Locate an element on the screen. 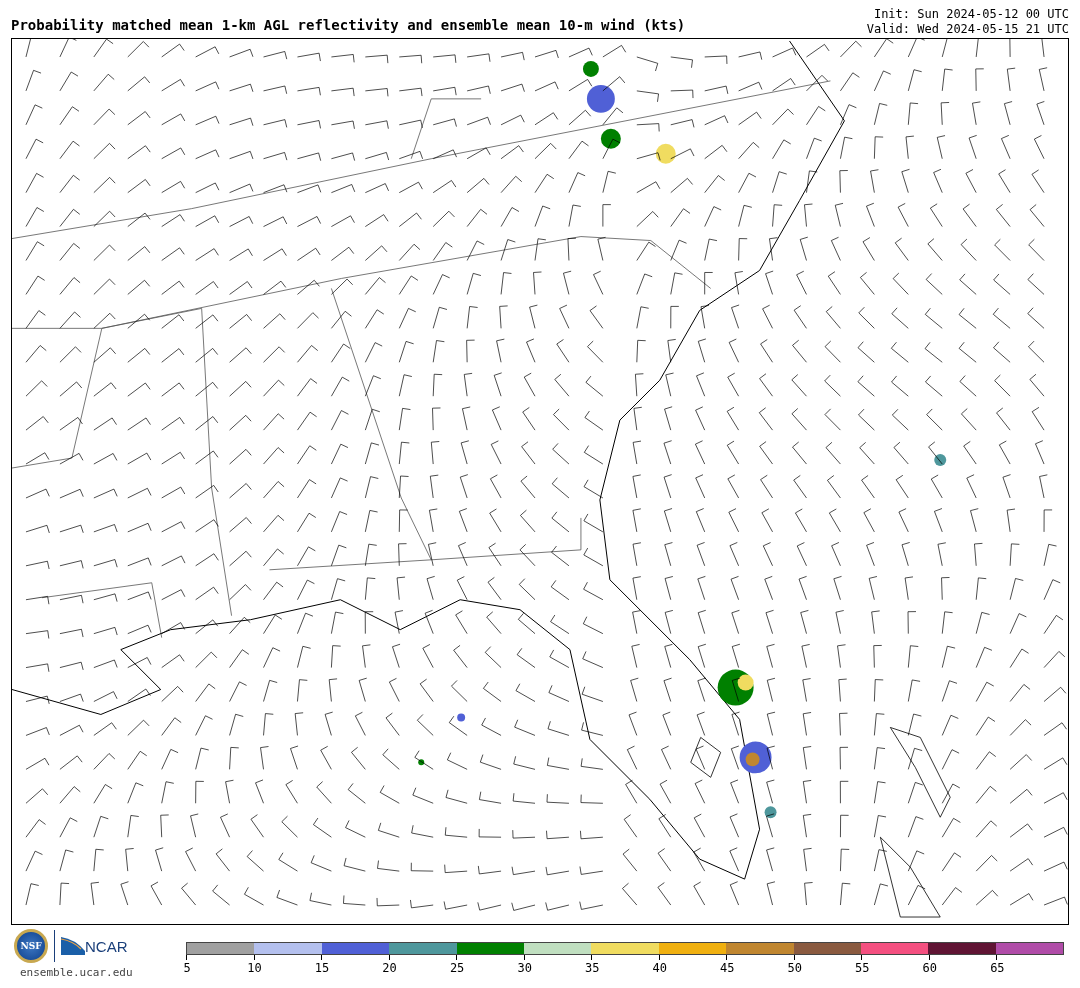 This screenshot has height=988, width=1080. scale-tick-label: 5 is located at coordinates (187, 968).